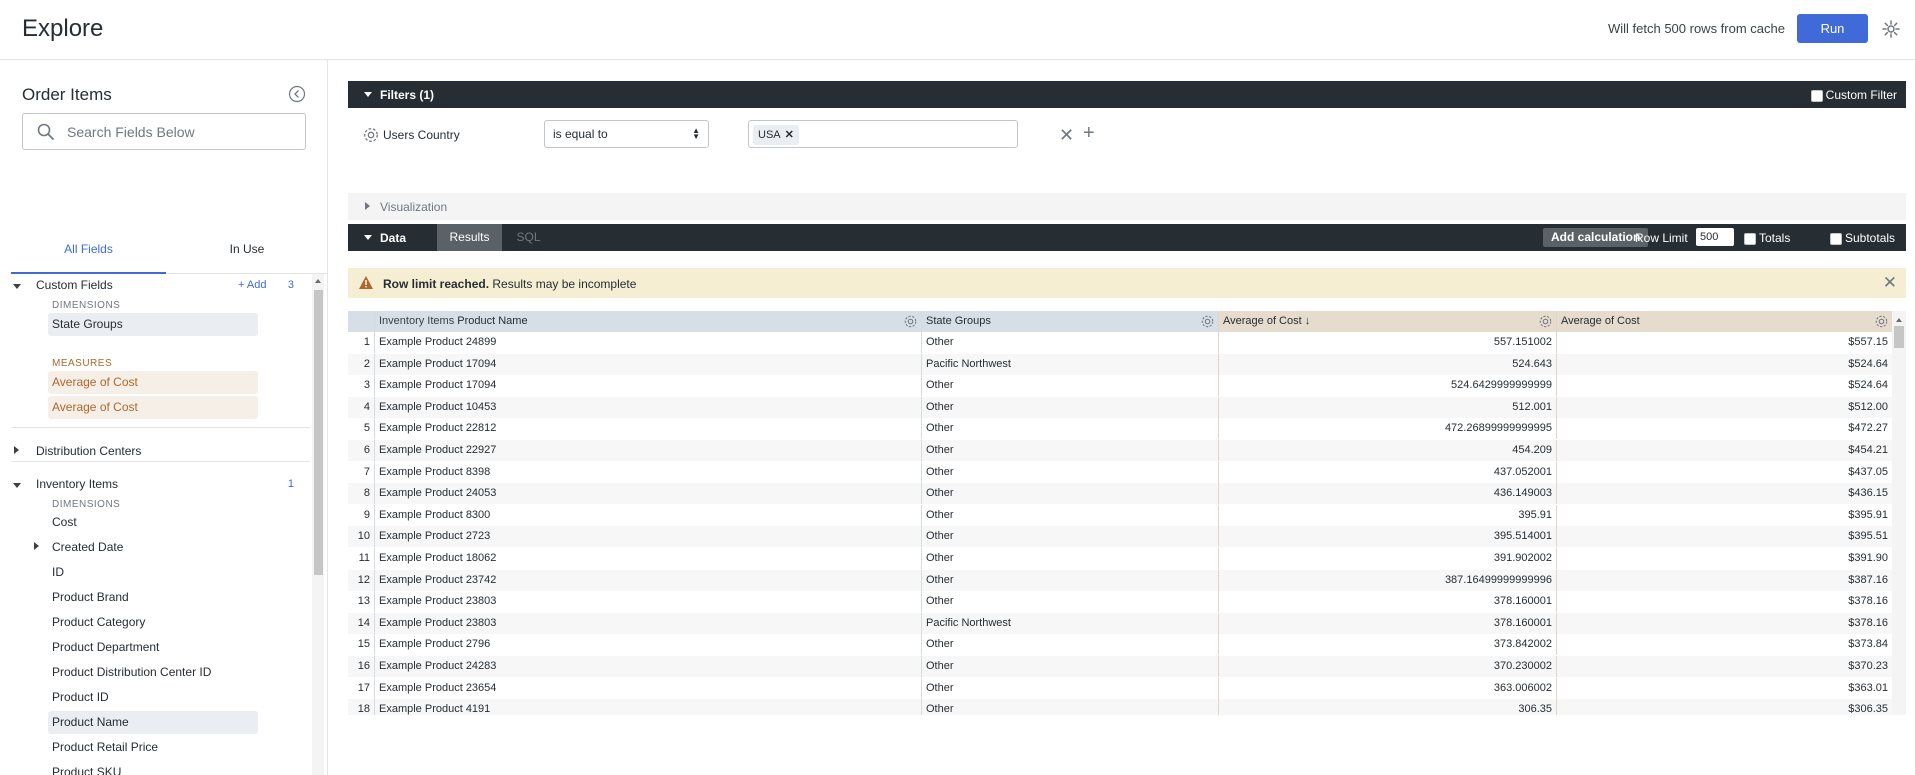 The image size is (1915, 775). I want to click on cell-average-of-cost-raw: 557.151002, so click(1387, 342).